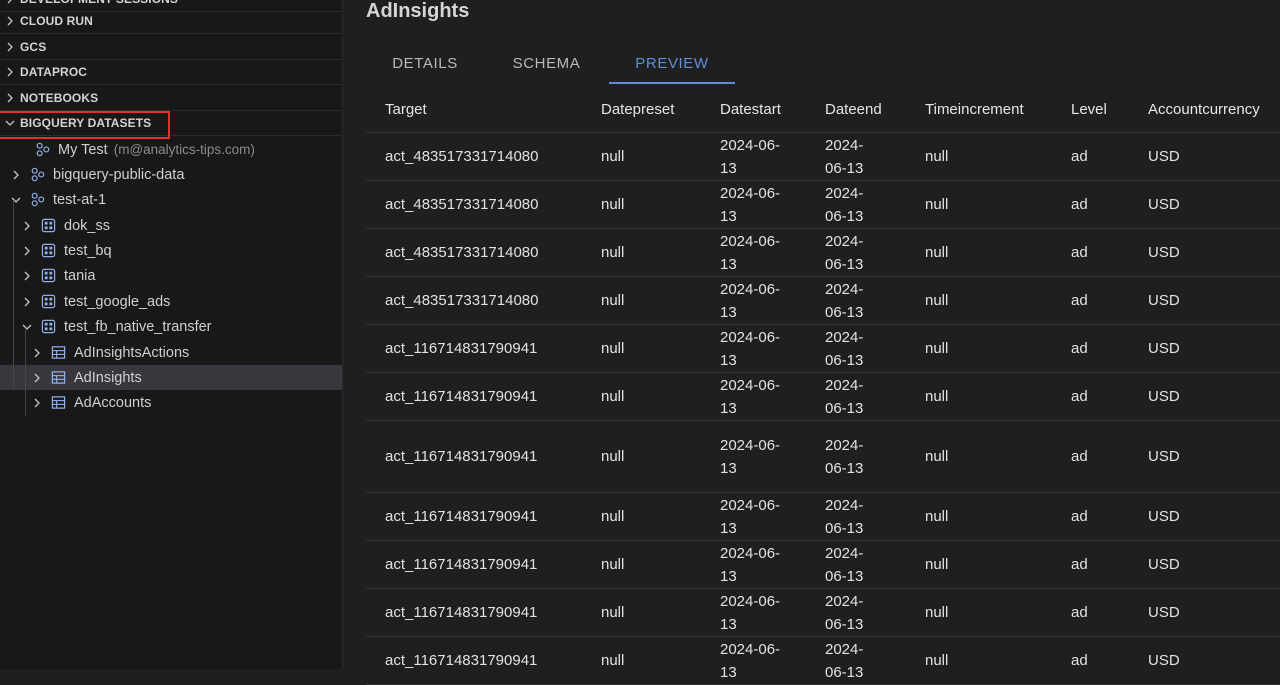 The width and height of the screenshot is (1280, 685). What do you see at coordinates (83, 149) in the screenshot?
I see `tree-item-label: My Test` at bounding box center [83, 149].